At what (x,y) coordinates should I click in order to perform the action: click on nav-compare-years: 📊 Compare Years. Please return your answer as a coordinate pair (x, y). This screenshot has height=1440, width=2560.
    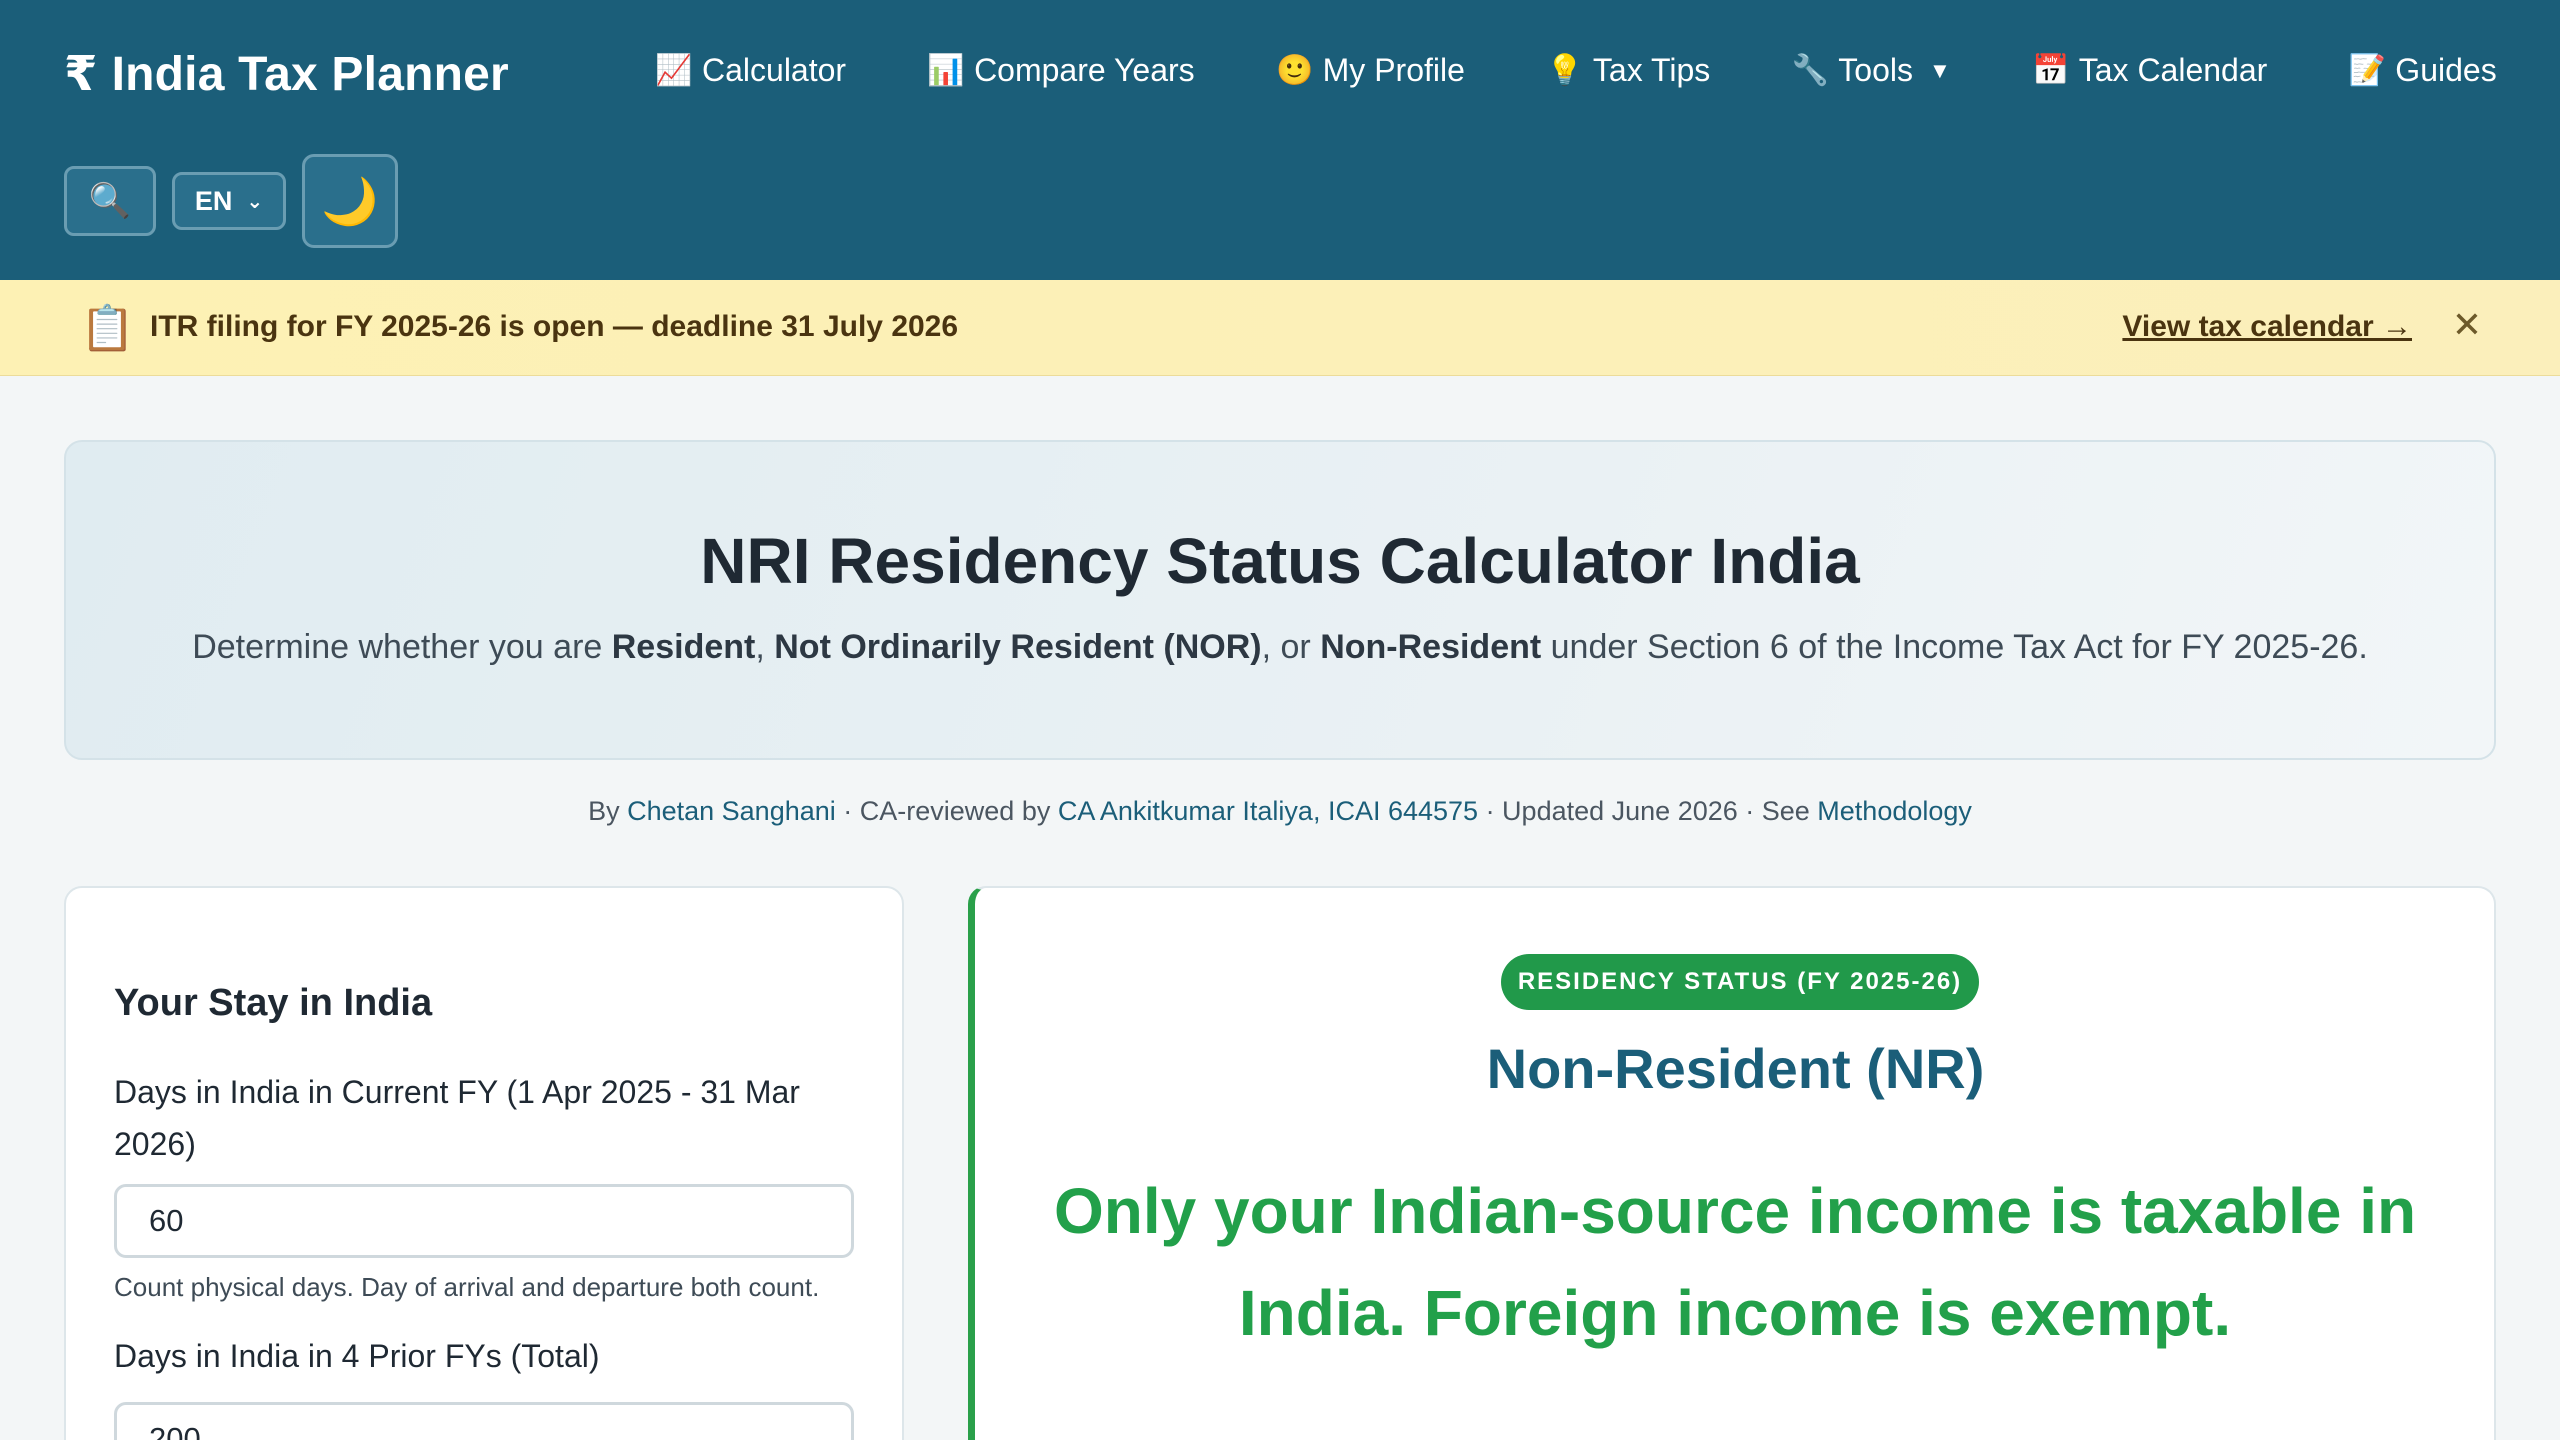
    Looking at the image, I should click on (1061, 70).